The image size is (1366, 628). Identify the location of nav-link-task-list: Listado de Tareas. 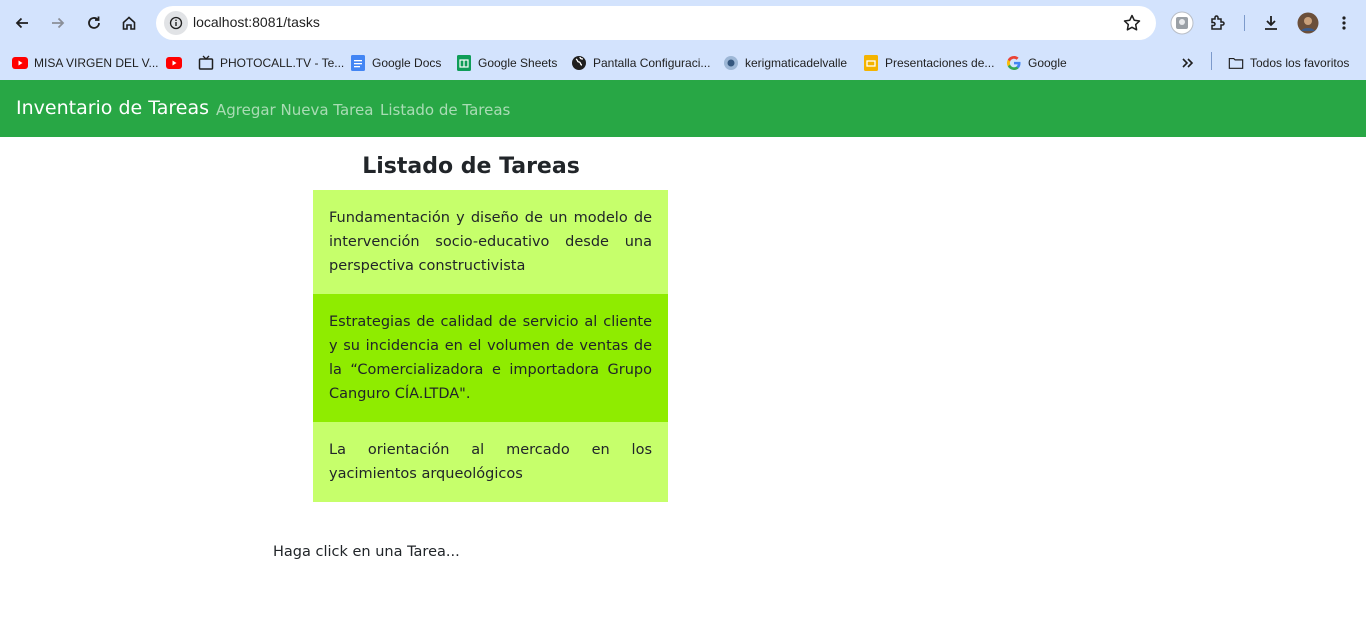
(445, 110).